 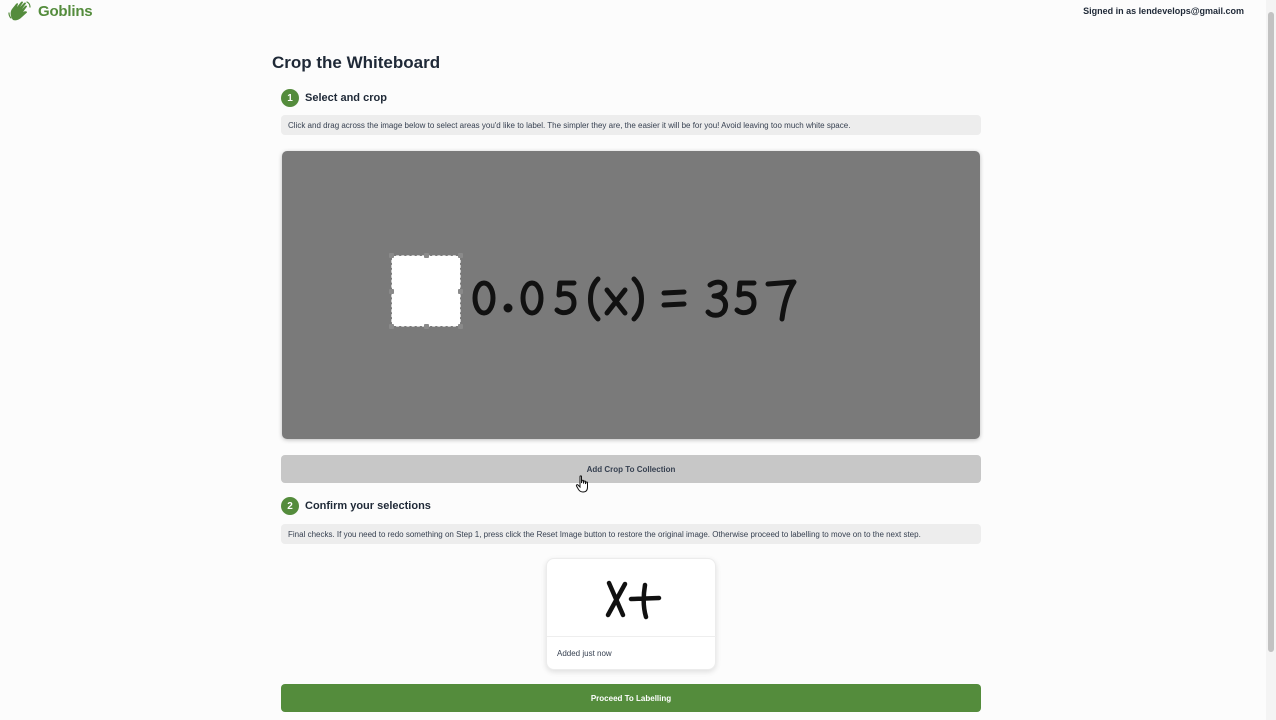 I want to click on crop-preview, so click(x=632, y=598).